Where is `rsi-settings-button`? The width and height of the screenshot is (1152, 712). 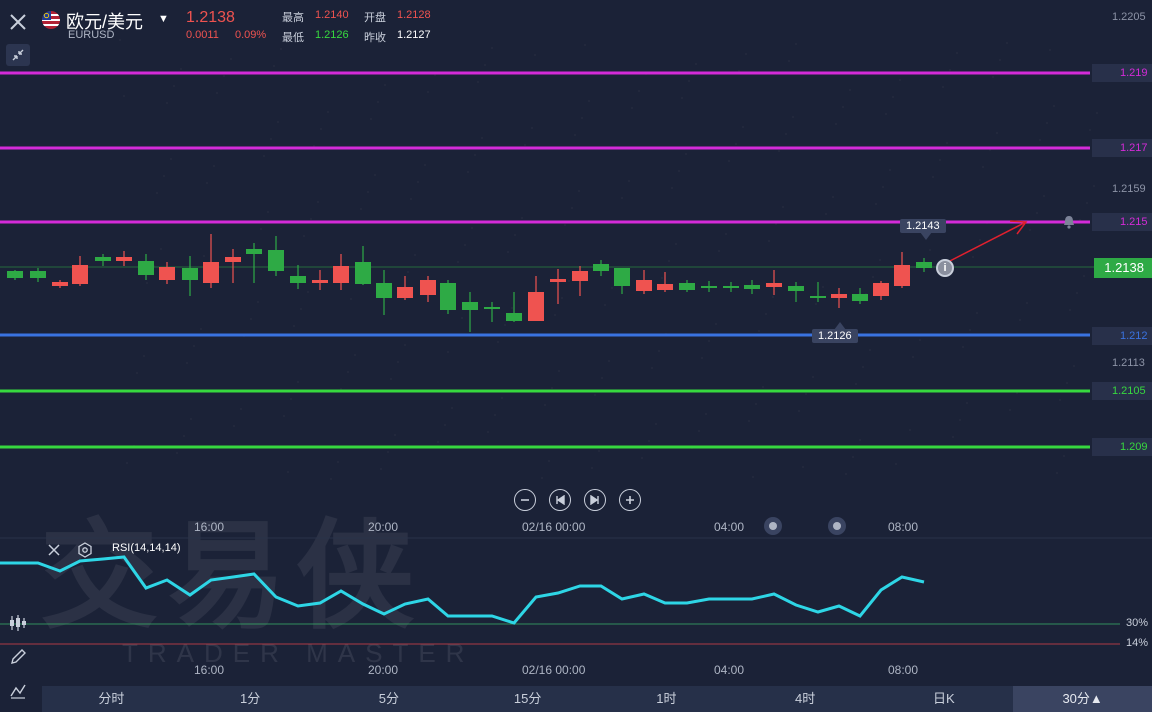
rsi-settings-button is located at coordinates (85, 550).